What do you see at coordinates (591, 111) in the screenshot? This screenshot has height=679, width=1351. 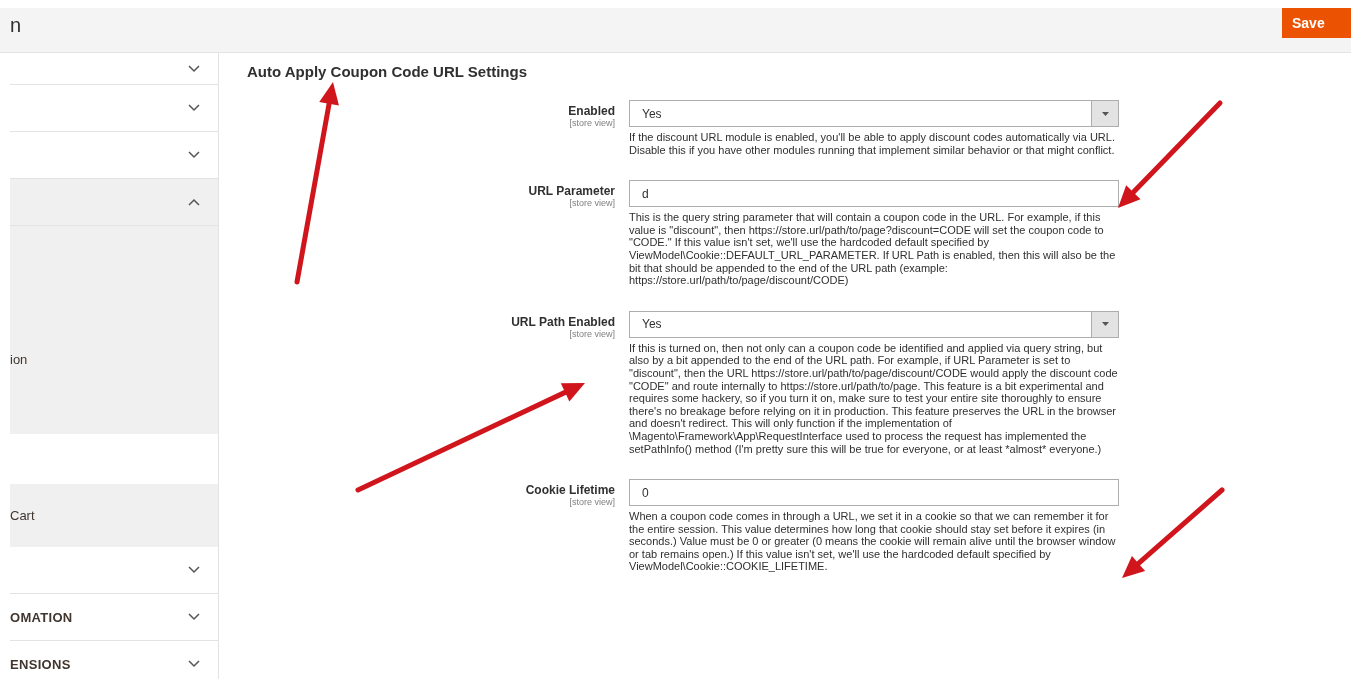 I see `field-label: Enabled` at bounding box center [591, 111].